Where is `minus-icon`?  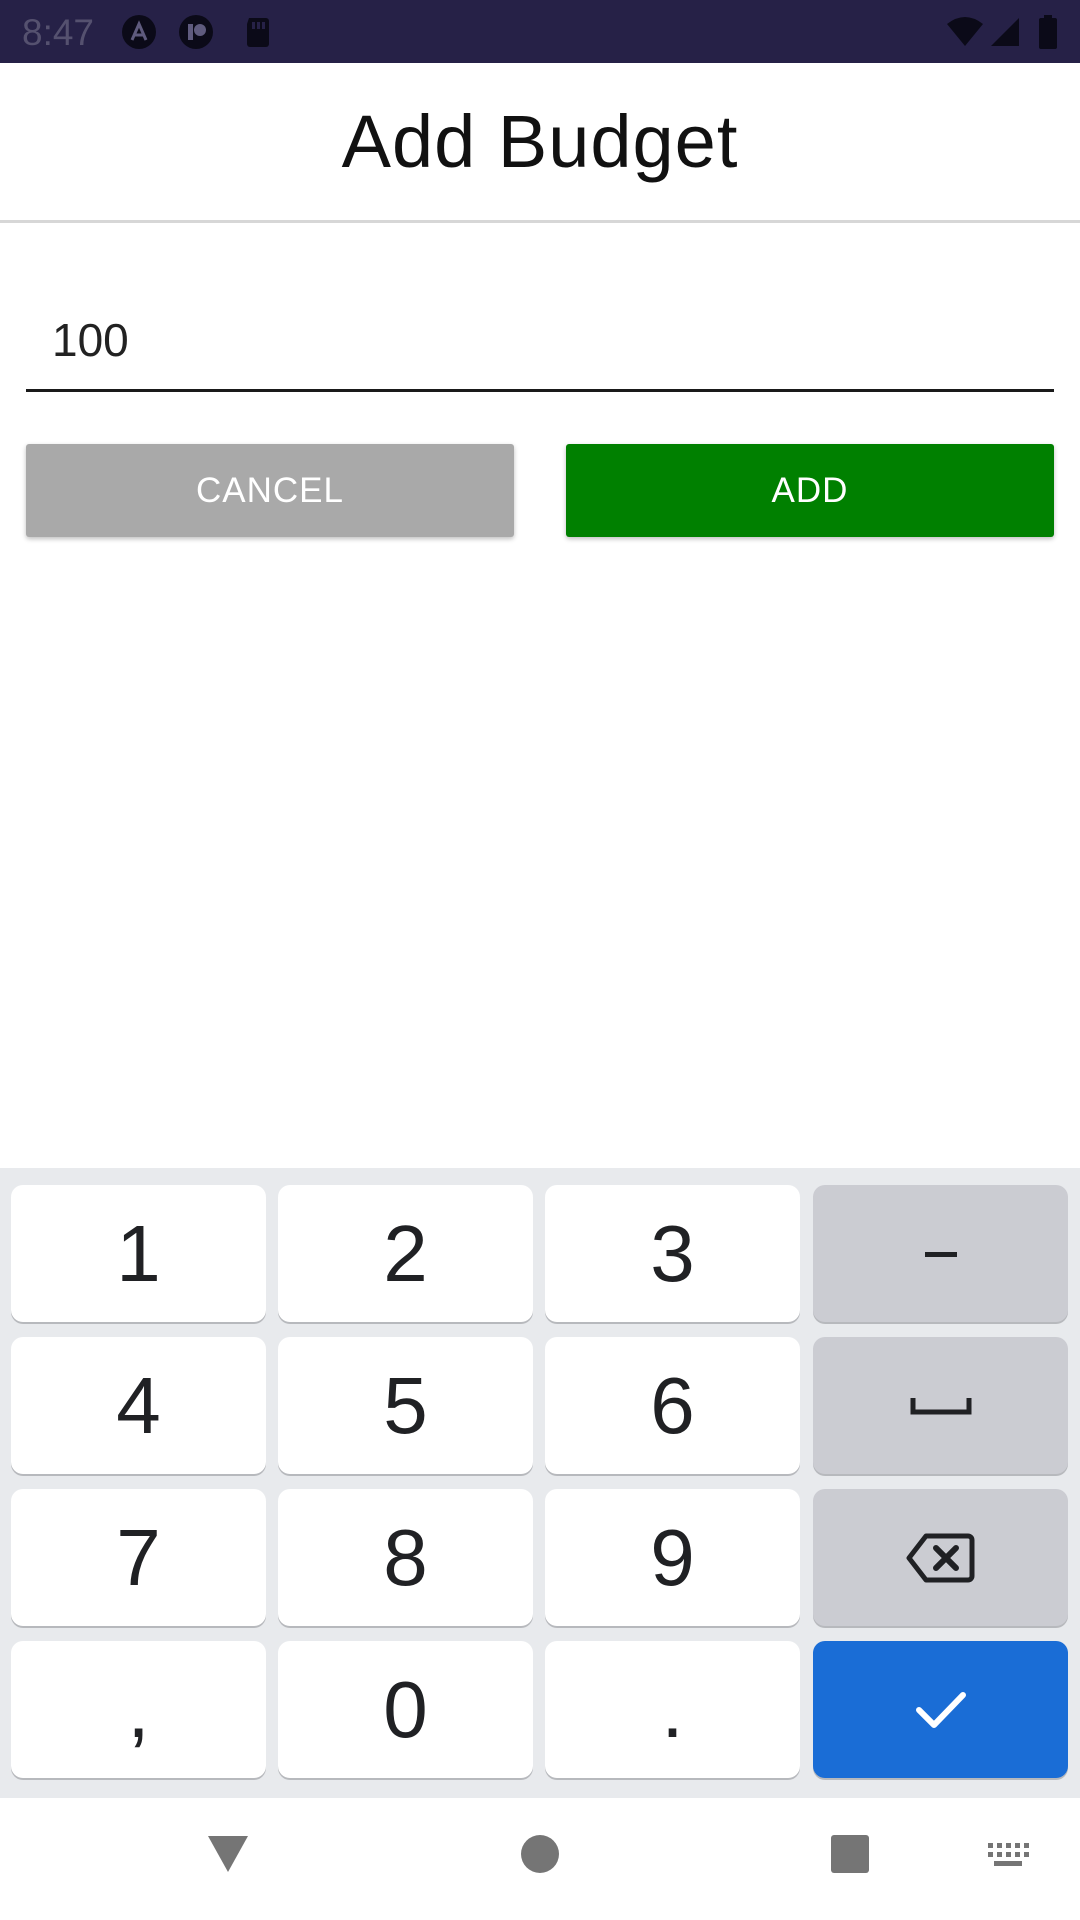 minus-icon is located at coordinates (940, 1254).